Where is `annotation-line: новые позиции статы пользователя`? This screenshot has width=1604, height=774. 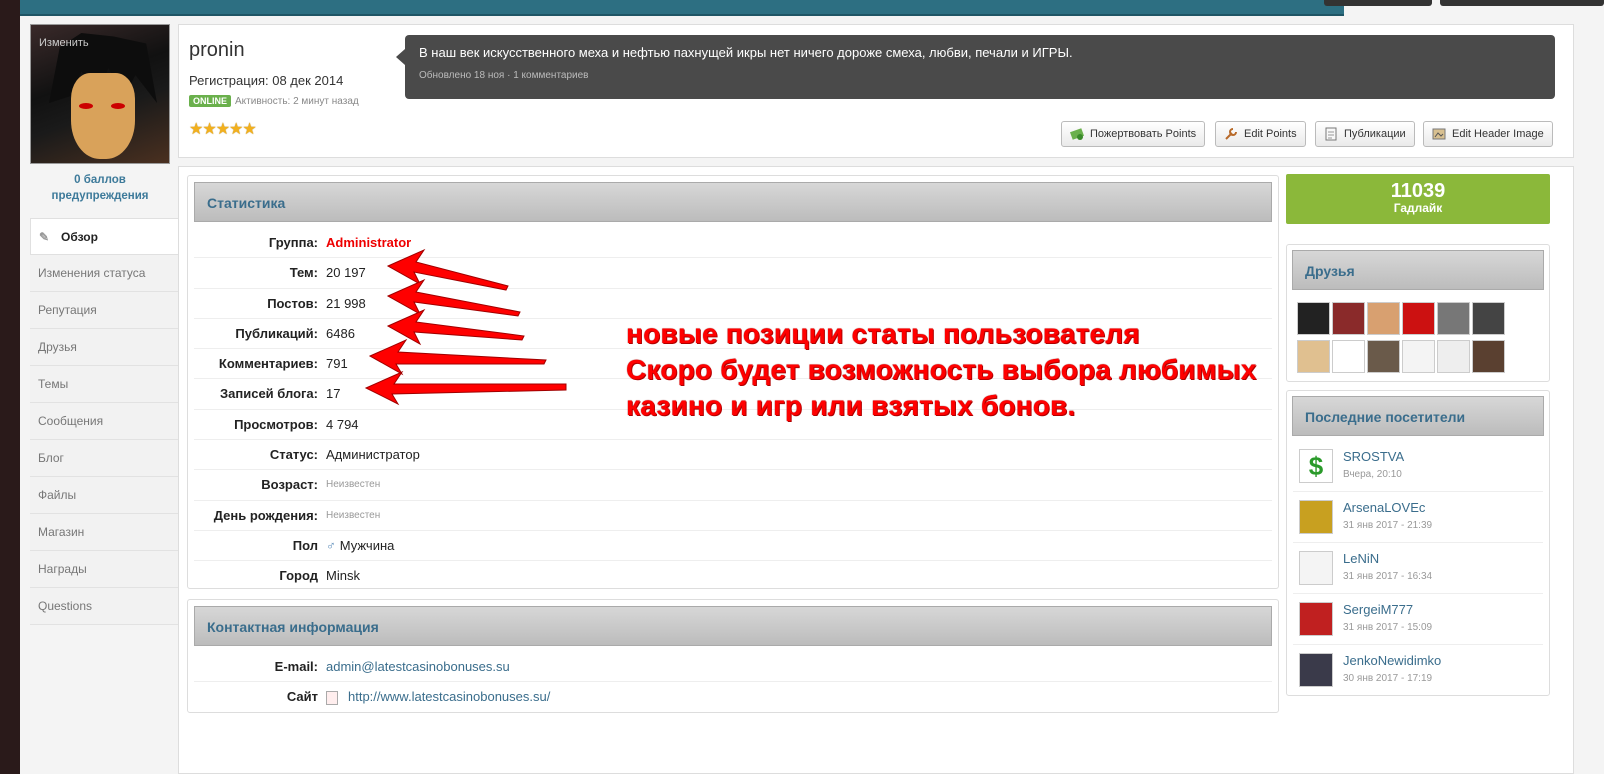
annotation-line: новые позиции статы пользователя is located at coordinates (883, 333).